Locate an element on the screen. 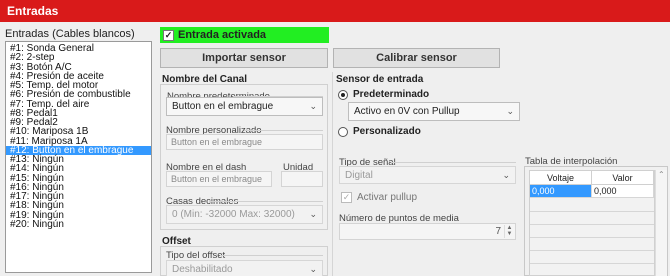  spin-arrows-icon: ▲ ▼ is located at coordinates (509, 231).